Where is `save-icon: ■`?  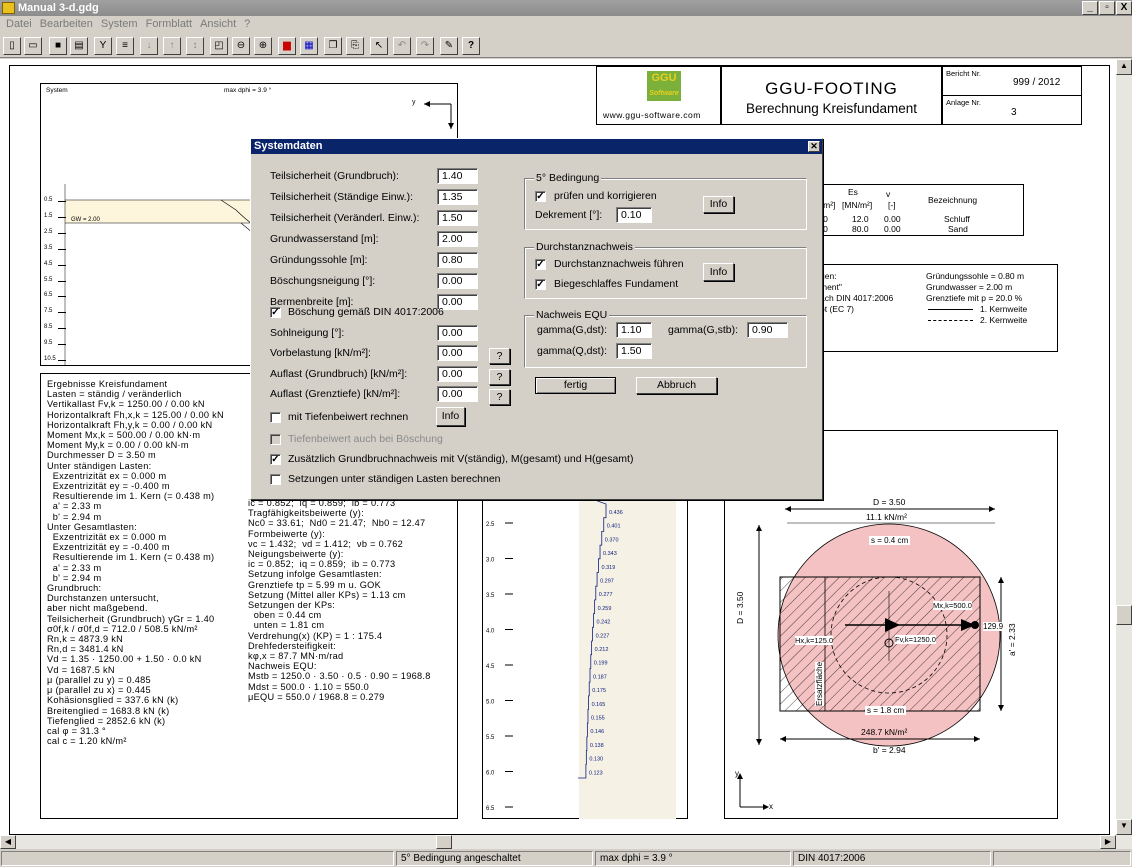
save-icon: ■ is located at coordinates (58, 46).